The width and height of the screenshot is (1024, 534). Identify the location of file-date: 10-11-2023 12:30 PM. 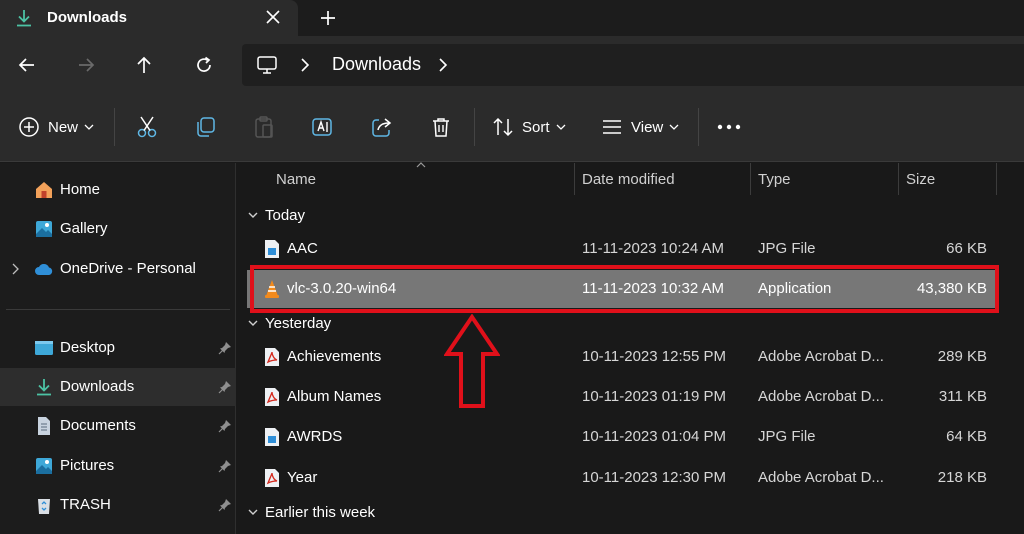
(654, 477).